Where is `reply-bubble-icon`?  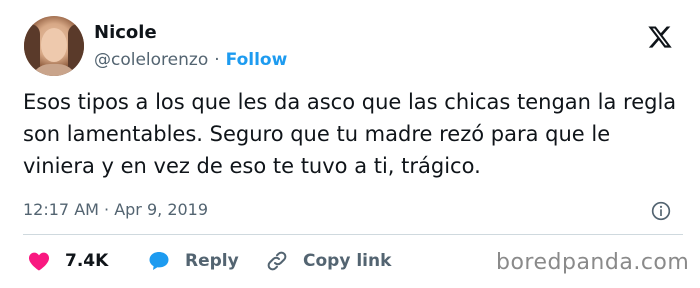
reply-bubble-icon is located at coordinates (159, 261).